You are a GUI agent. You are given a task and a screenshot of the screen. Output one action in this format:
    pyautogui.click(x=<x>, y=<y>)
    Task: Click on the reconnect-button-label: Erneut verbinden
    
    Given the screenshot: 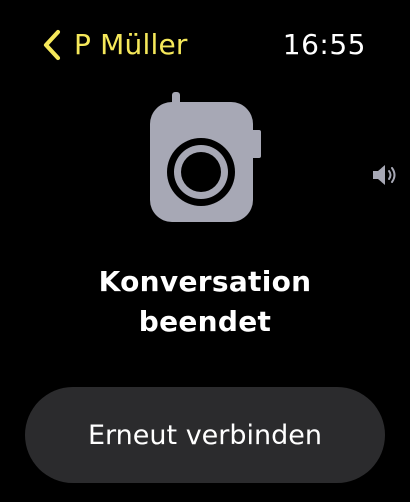 What is the action you would take?
    pyautogui.click(x=205, y=435)
    